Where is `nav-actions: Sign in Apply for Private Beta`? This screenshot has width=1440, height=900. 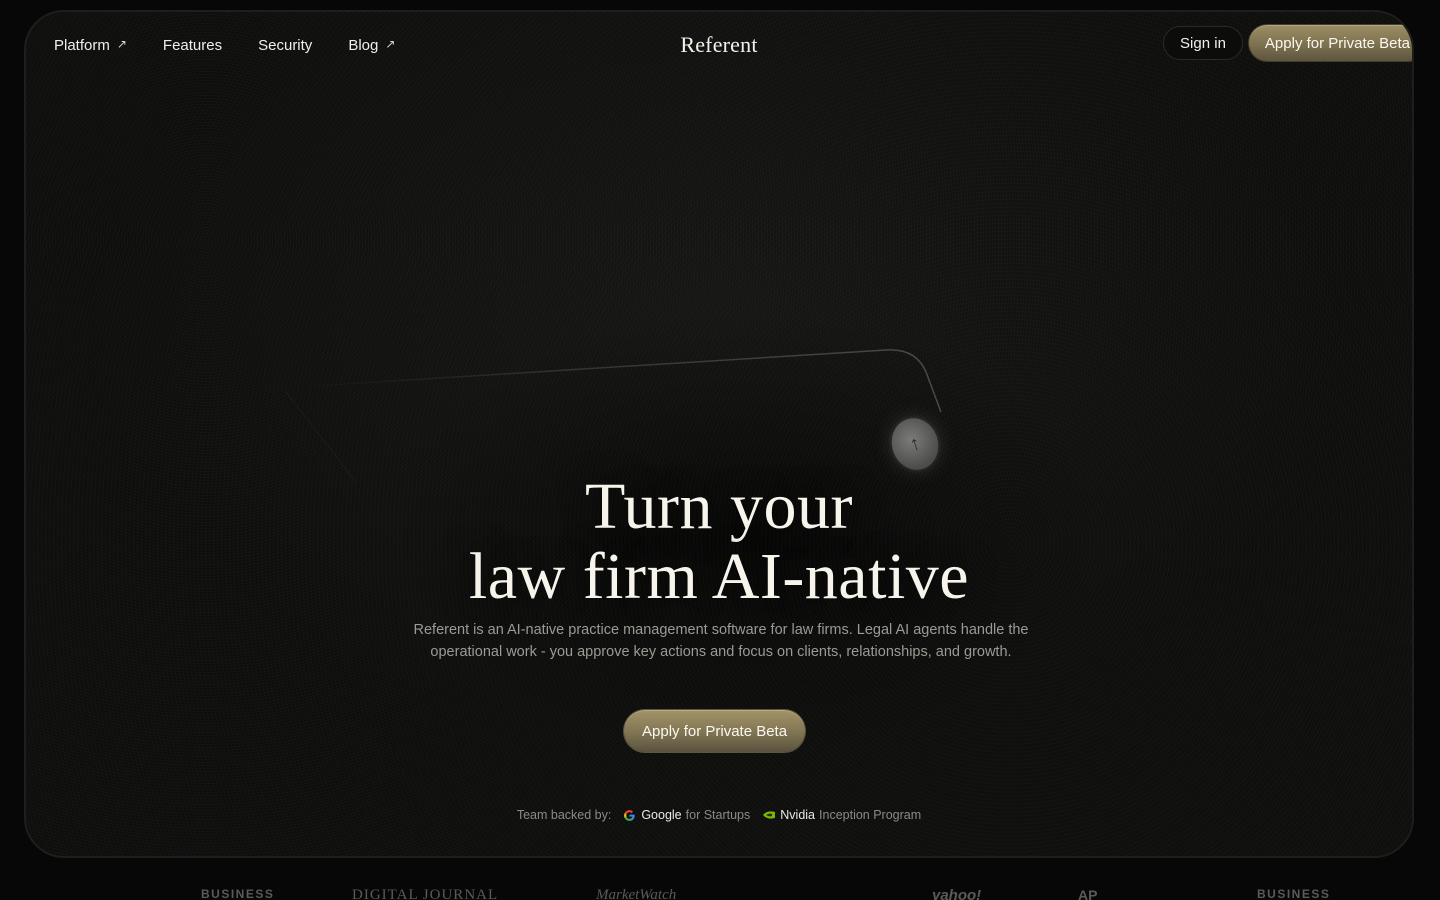 nav-actions: Sign in Apply for Private Beta is located at coordinates (1287, 43).